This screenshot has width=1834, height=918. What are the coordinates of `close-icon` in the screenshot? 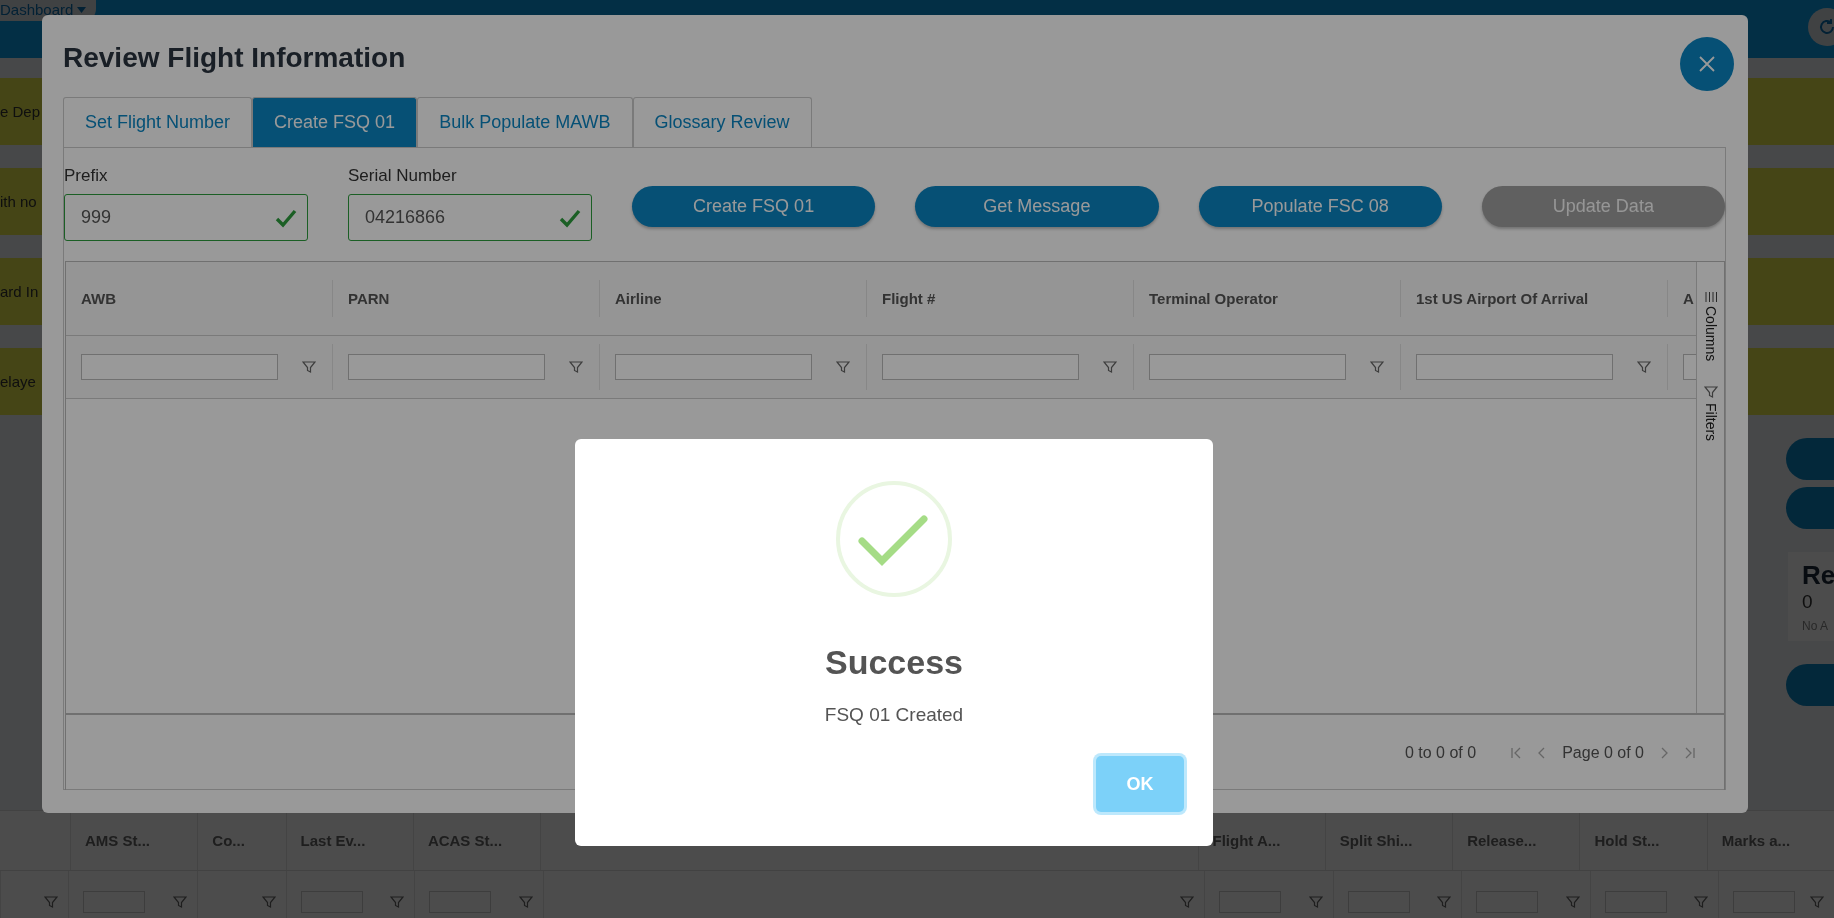 It's located at (1707, 64).